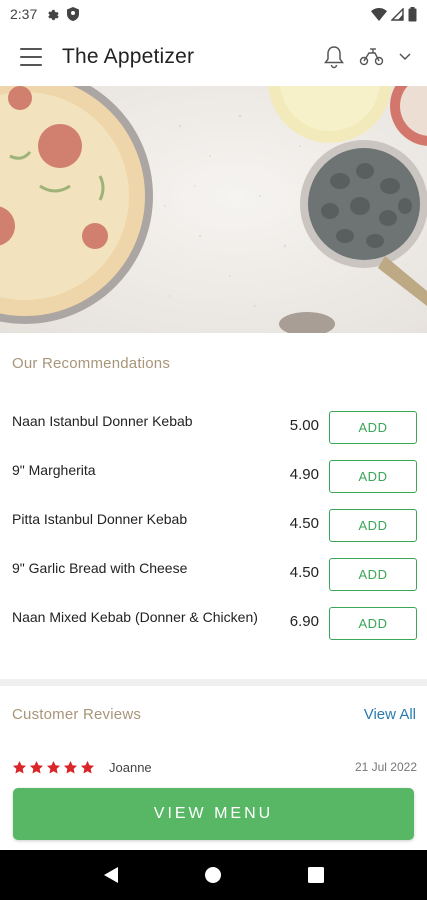  I want to click on chevron-down-icon, so click(405, 57).